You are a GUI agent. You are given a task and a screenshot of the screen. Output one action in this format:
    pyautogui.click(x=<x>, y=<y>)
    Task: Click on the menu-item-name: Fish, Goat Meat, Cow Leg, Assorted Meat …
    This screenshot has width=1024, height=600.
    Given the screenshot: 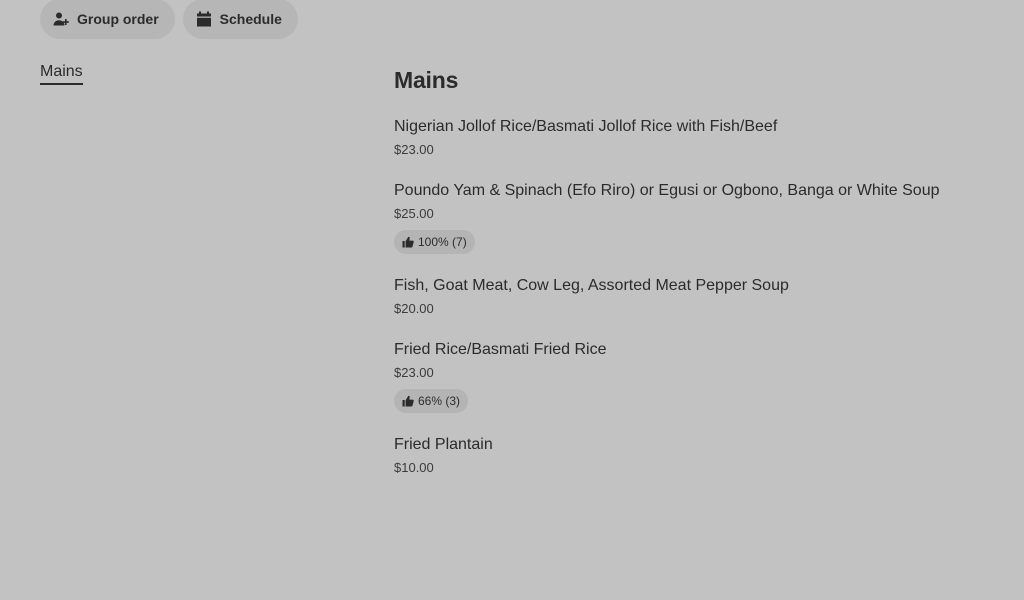 What is the action you would take?
    pyautogui.click(x=591, y=285)
    